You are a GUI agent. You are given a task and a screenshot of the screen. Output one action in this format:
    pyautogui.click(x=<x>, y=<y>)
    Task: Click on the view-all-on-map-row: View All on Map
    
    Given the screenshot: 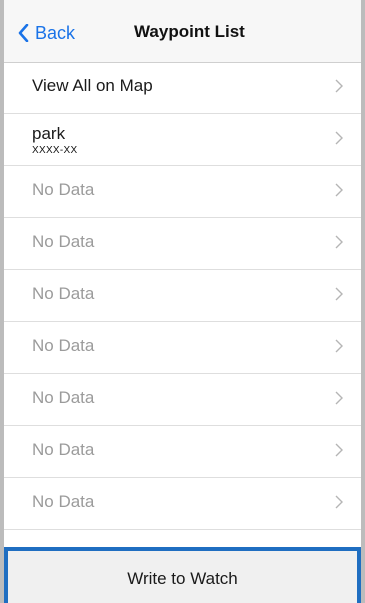 What is the action you would take?
    pyautogui.click(x=182, y=88)
    